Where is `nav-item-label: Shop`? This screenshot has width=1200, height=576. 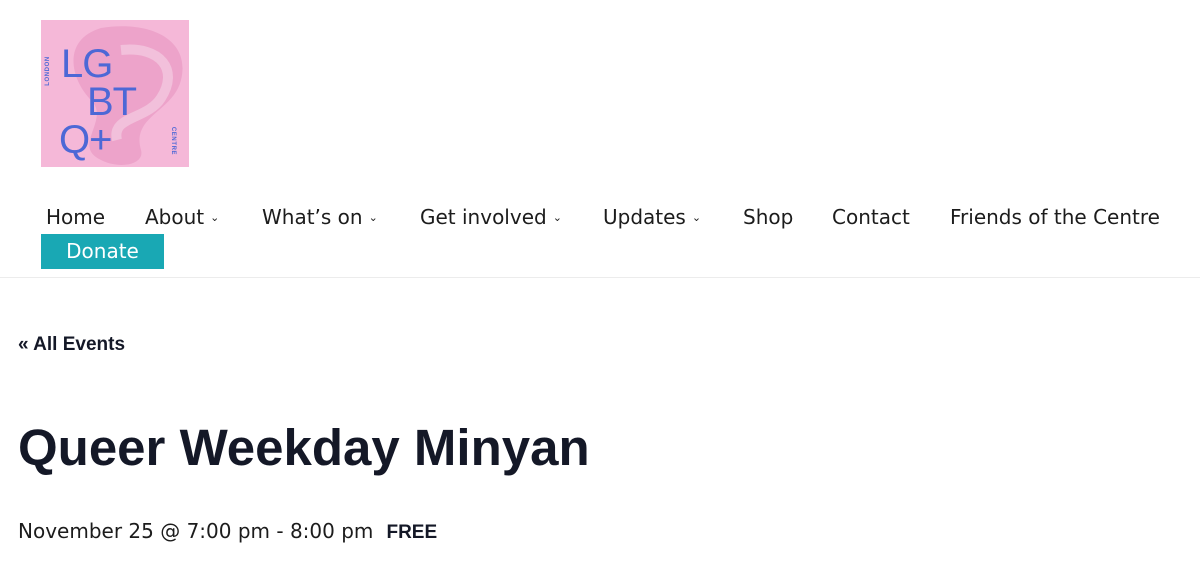
nav-item-label: Shop is located at coordinates (768, 217).